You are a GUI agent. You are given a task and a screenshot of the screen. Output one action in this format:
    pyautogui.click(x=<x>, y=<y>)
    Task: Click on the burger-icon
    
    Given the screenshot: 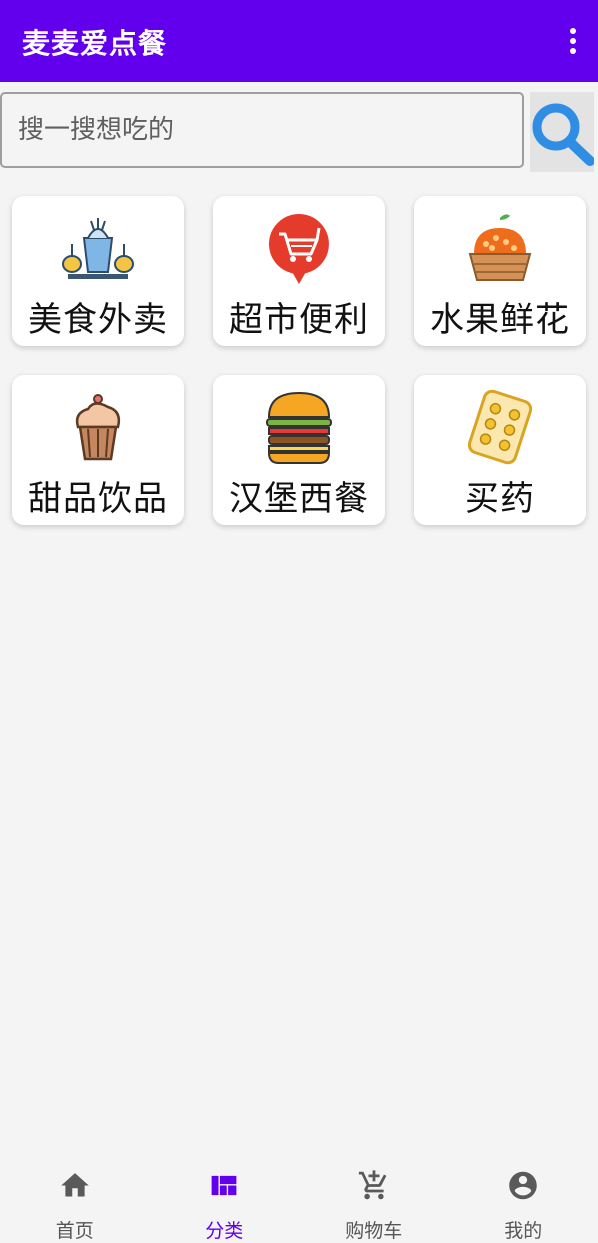 What is the action you would take?
    pyautogui.click(x=299, y=427)
    